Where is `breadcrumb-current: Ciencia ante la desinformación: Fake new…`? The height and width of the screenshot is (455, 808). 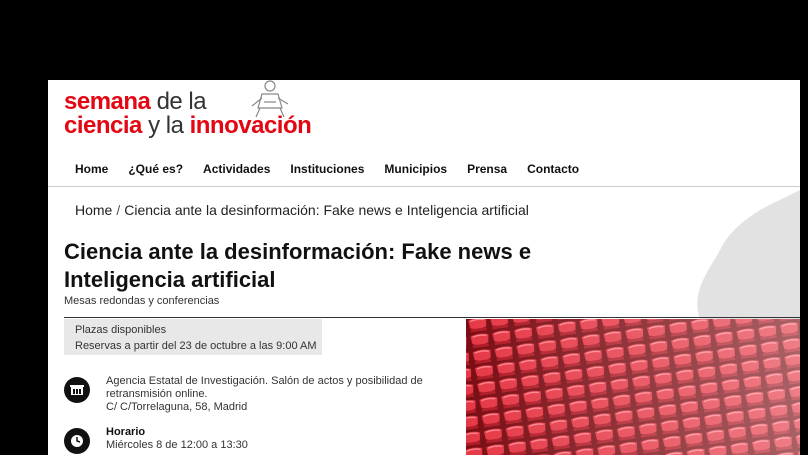
breadcrumb-current: Ciencia ante la desinformación: Fake new… is located at coordinates (326, 210).